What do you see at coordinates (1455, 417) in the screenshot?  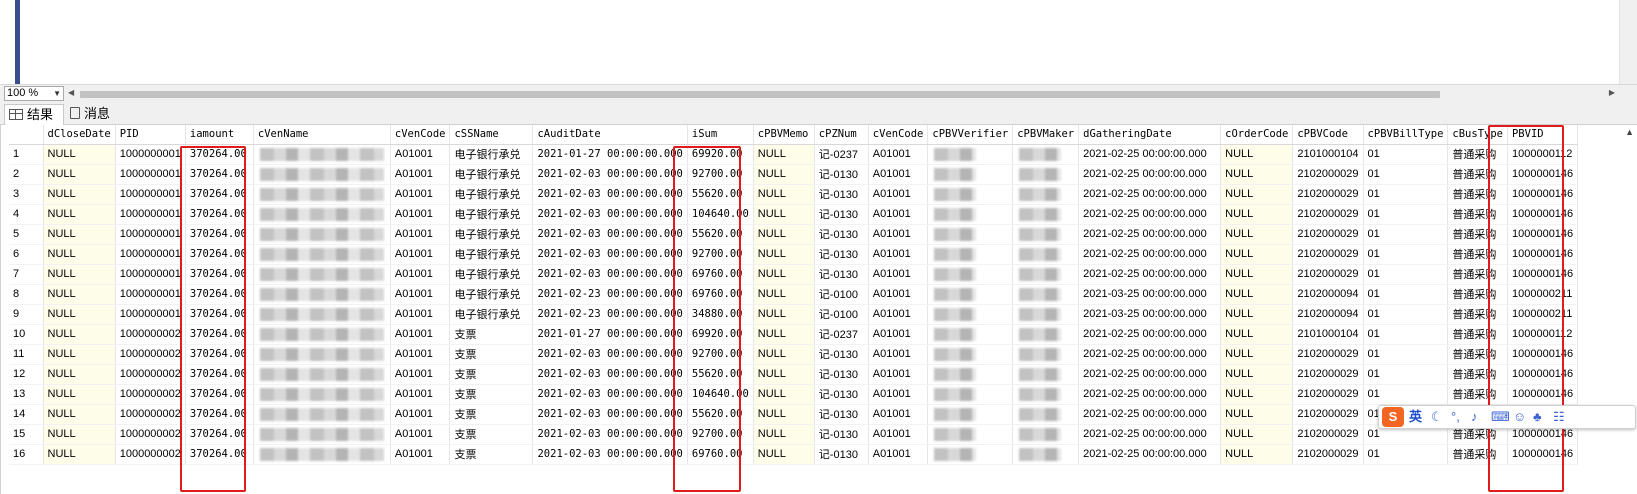 I see `punctuation-icon: °,` at bounding box center [1455, 417].